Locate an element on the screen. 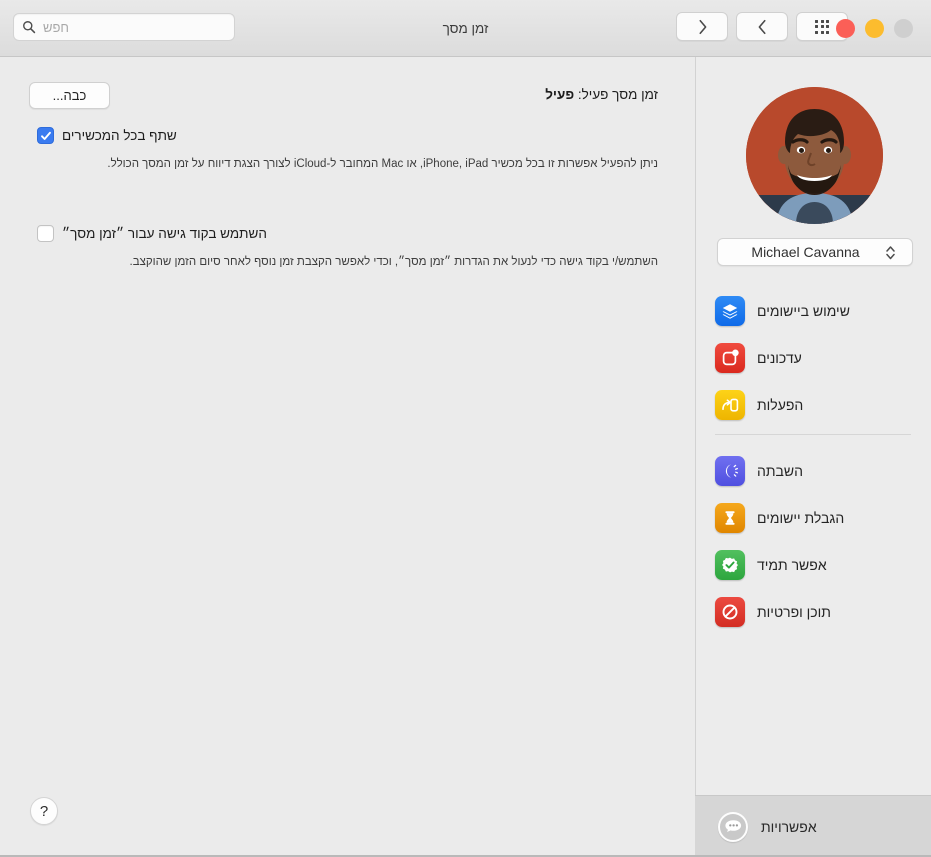  options-label: אפשרויות is located at coordinates (789, 826).